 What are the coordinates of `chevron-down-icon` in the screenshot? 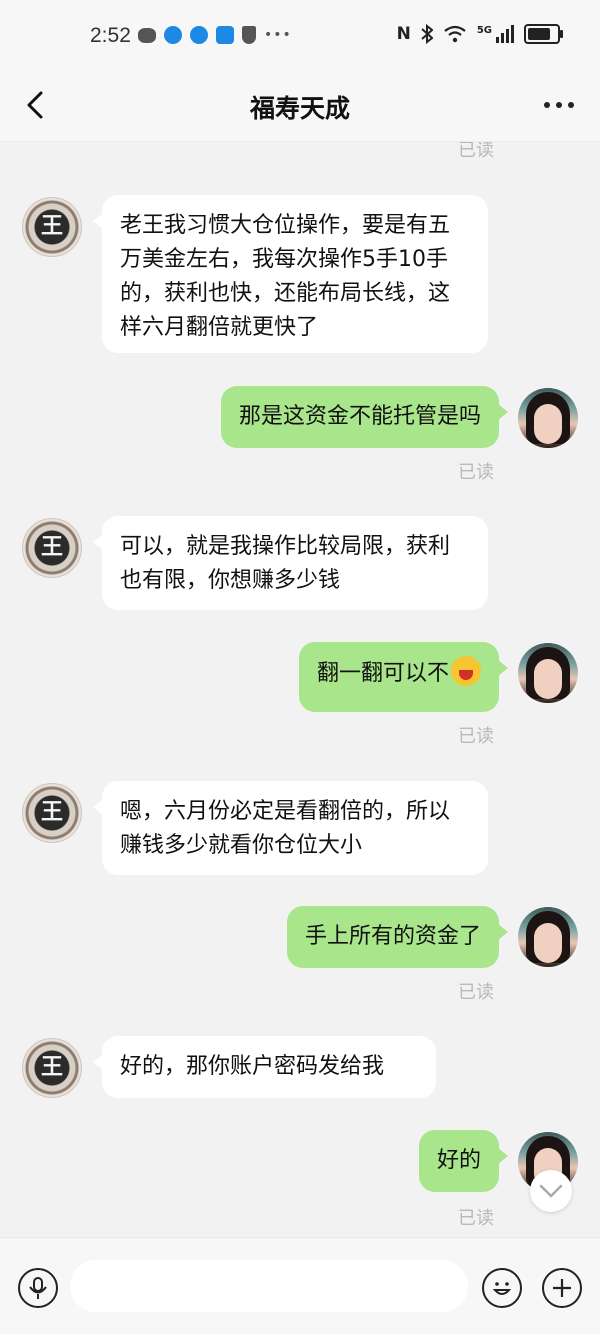 It's located at (551, 1191).